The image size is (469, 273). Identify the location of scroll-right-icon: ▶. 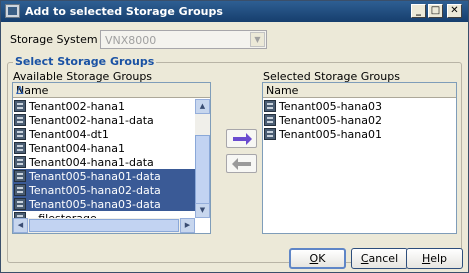
(187, 225).